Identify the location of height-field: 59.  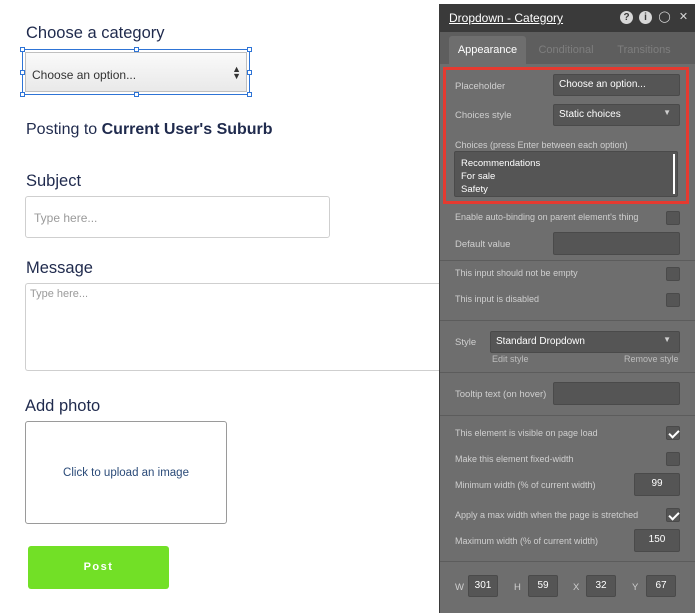
(543, 586).